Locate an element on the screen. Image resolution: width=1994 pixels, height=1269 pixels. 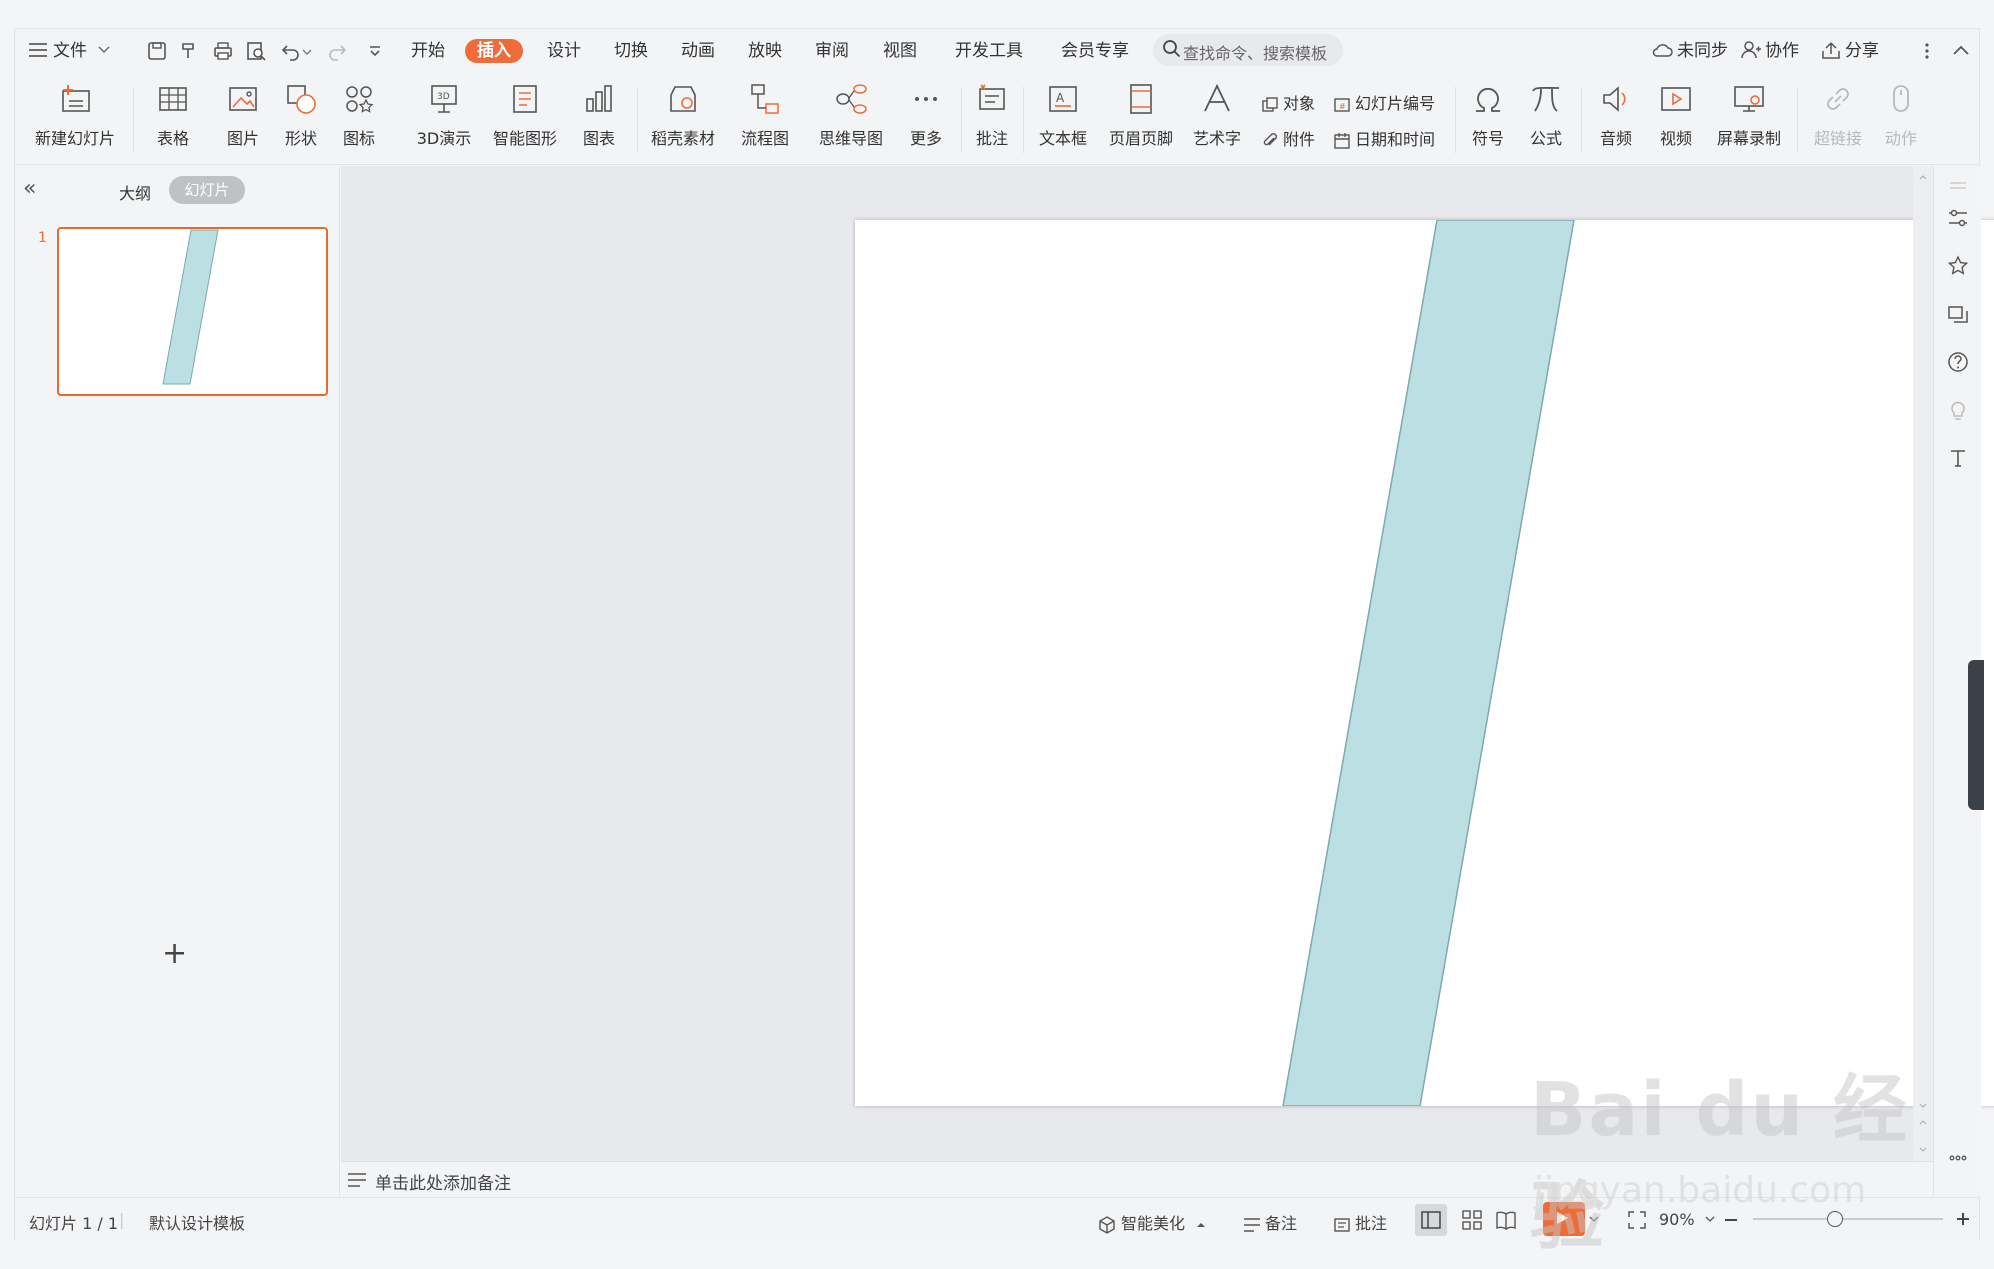
datetime-button: 日期和时间 is located at coordinates (1384, 140).